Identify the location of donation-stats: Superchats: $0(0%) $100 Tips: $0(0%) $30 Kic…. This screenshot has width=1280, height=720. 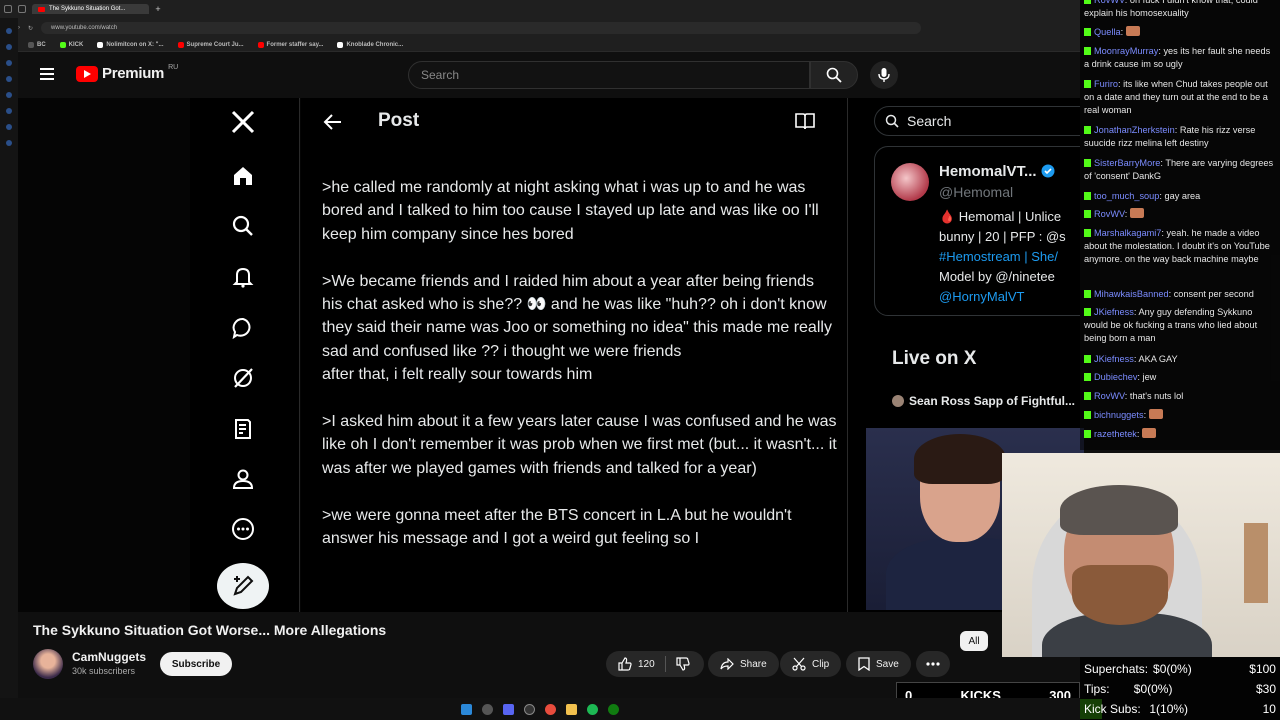
(1180, 688).